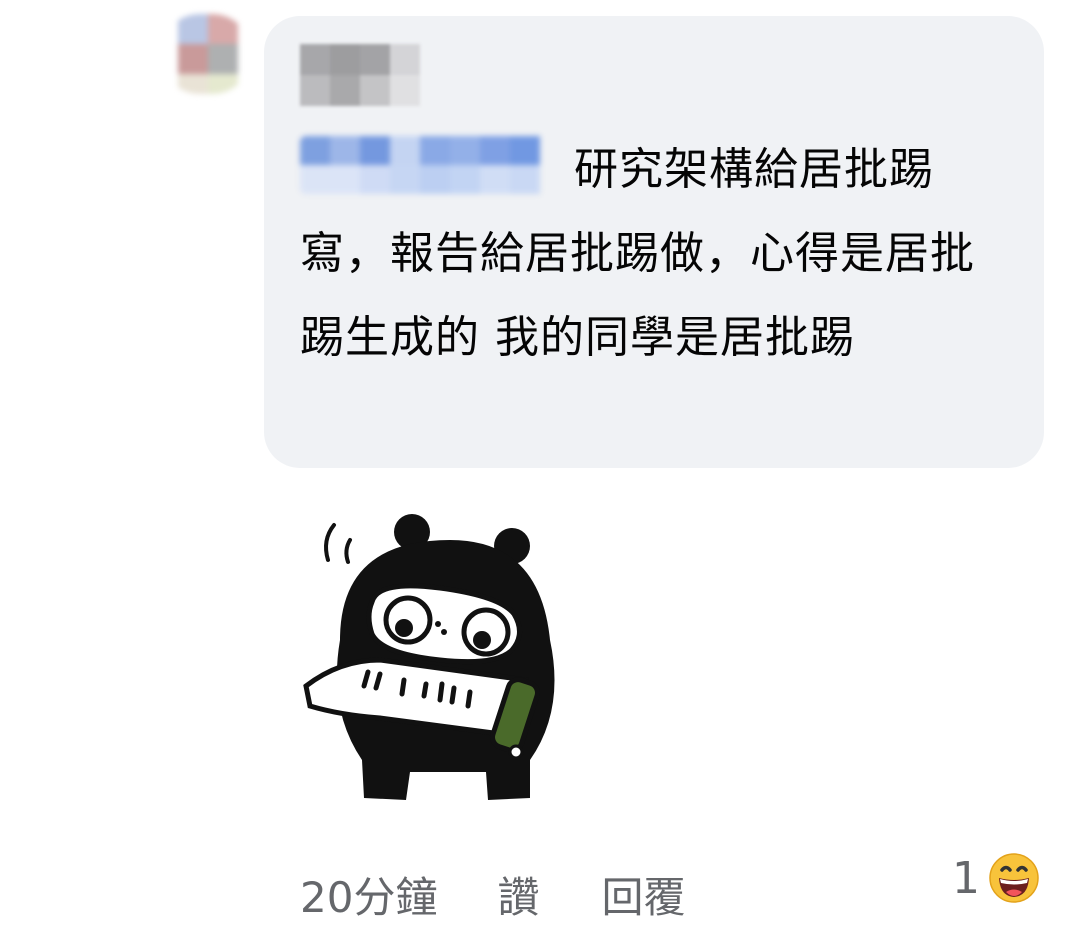  Describe the element at coordinates (492, 894) in the screenshot. I see `comment-actions: 20分鐘 讚 回覆` at that location.